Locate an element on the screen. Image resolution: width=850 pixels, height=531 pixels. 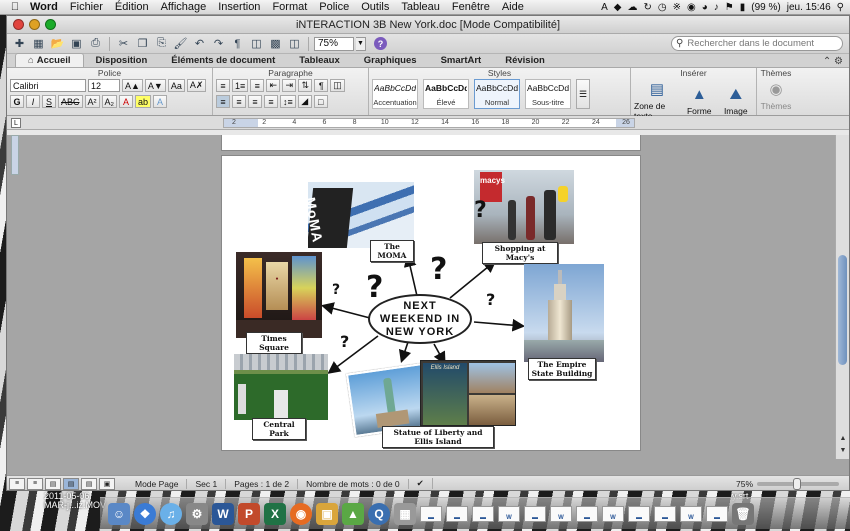
text-effects-icon: A is located at coordinates (160, 101).